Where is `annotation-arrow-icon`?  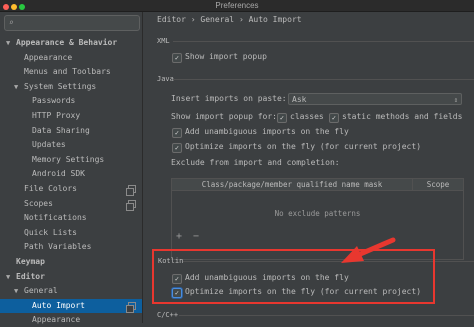
annotation-arrow-icon is located at coordinates (368, 250).